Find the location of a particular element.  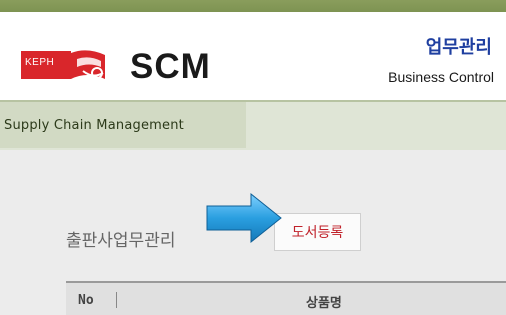

module-title-english: Business Control is located at coordinates (441, 77).